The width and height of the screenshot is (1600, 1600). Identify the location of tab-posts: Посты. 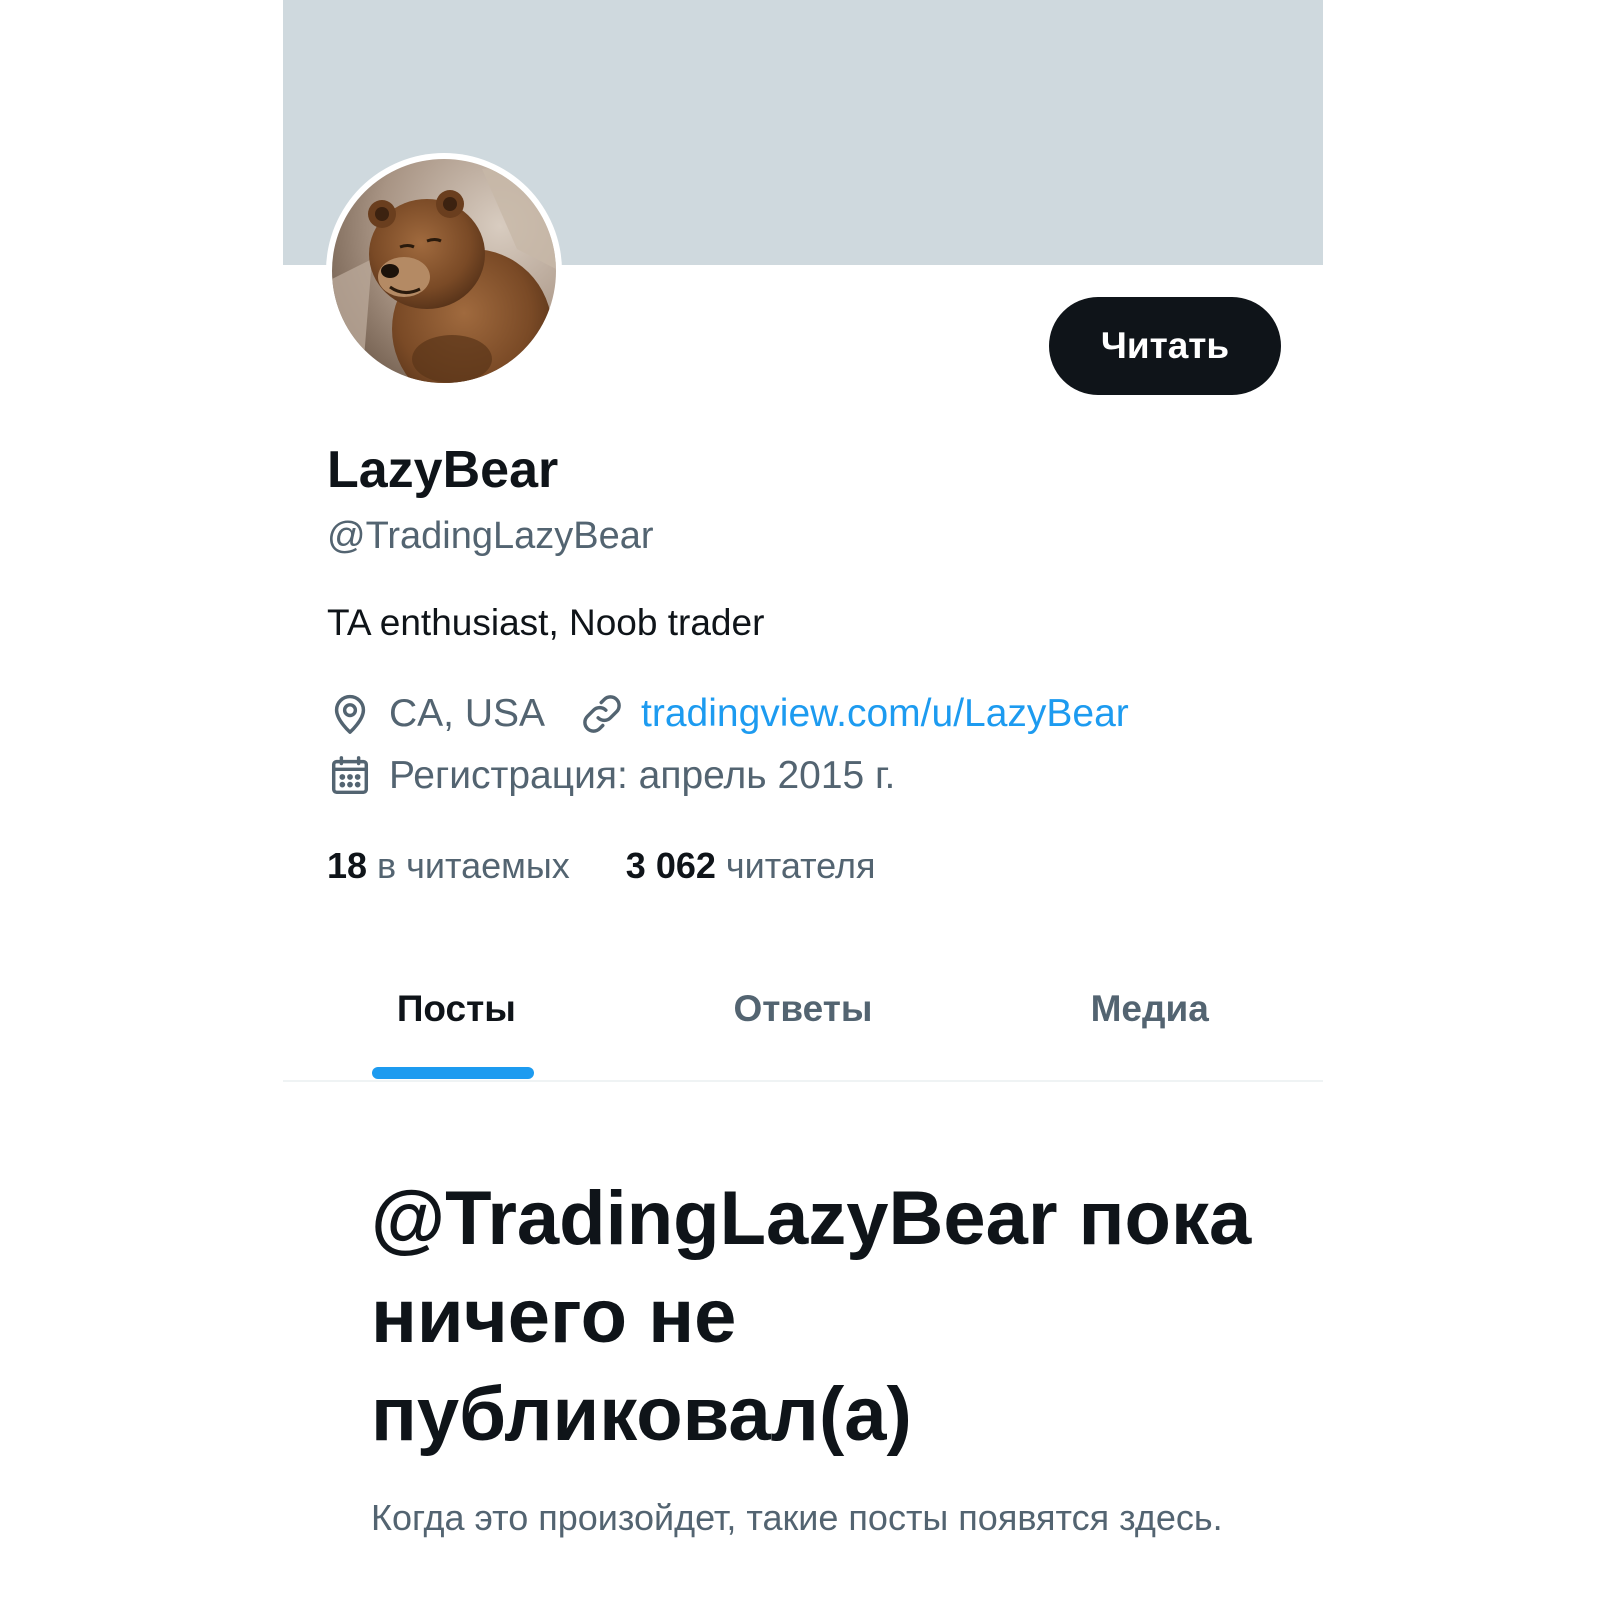
(456, 1015).